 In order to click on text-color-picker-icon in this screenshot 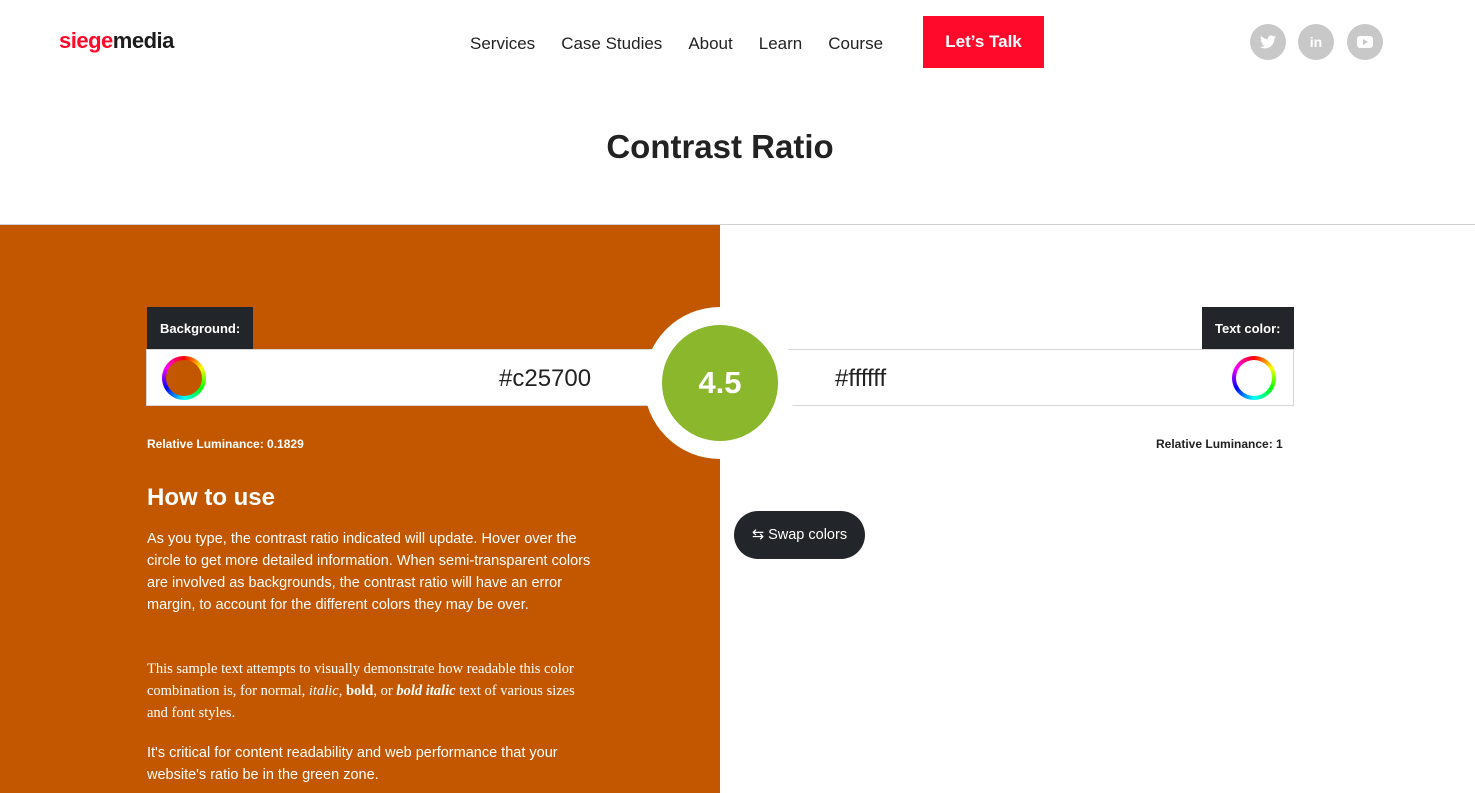, I will do `click(1254, 378)`.